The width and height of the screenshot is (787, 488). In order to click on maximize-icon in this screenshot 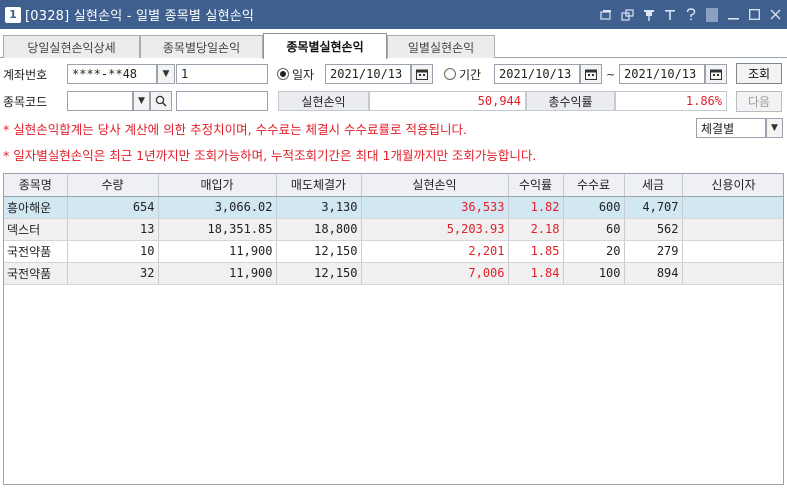, I will do `click(754, 14)`.